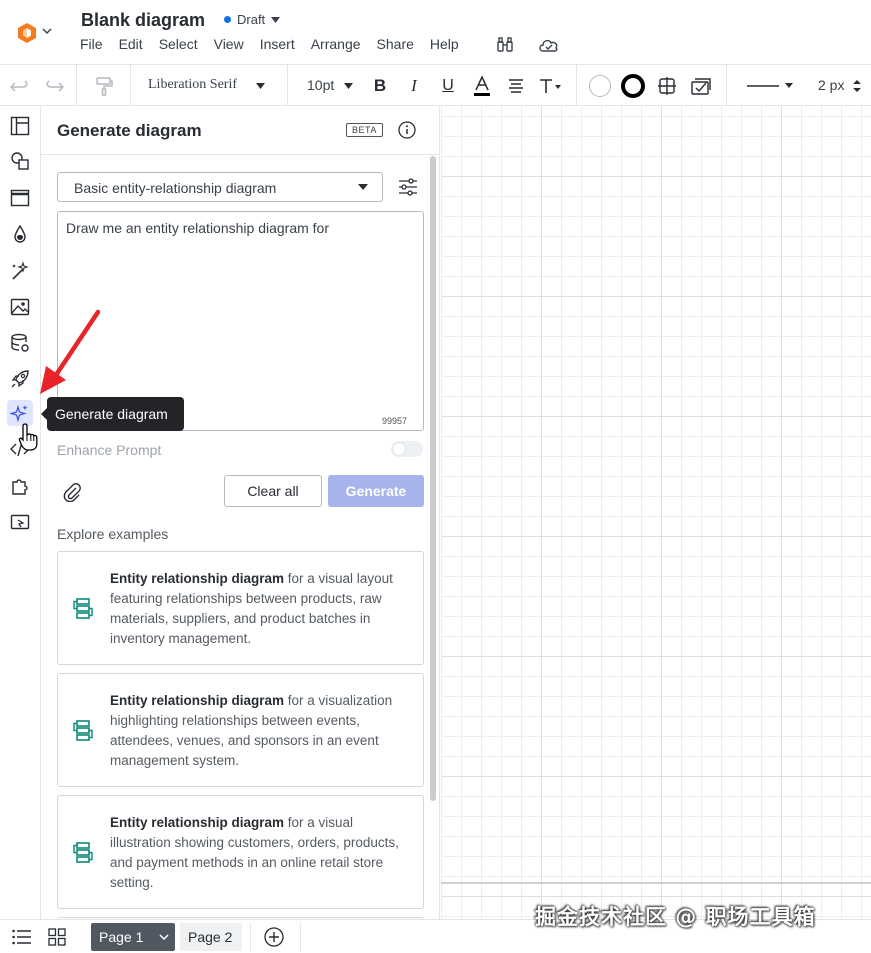 The height and width of the screenshot is (953, 871). I want to click on shapes-icon, so click(20, 161).